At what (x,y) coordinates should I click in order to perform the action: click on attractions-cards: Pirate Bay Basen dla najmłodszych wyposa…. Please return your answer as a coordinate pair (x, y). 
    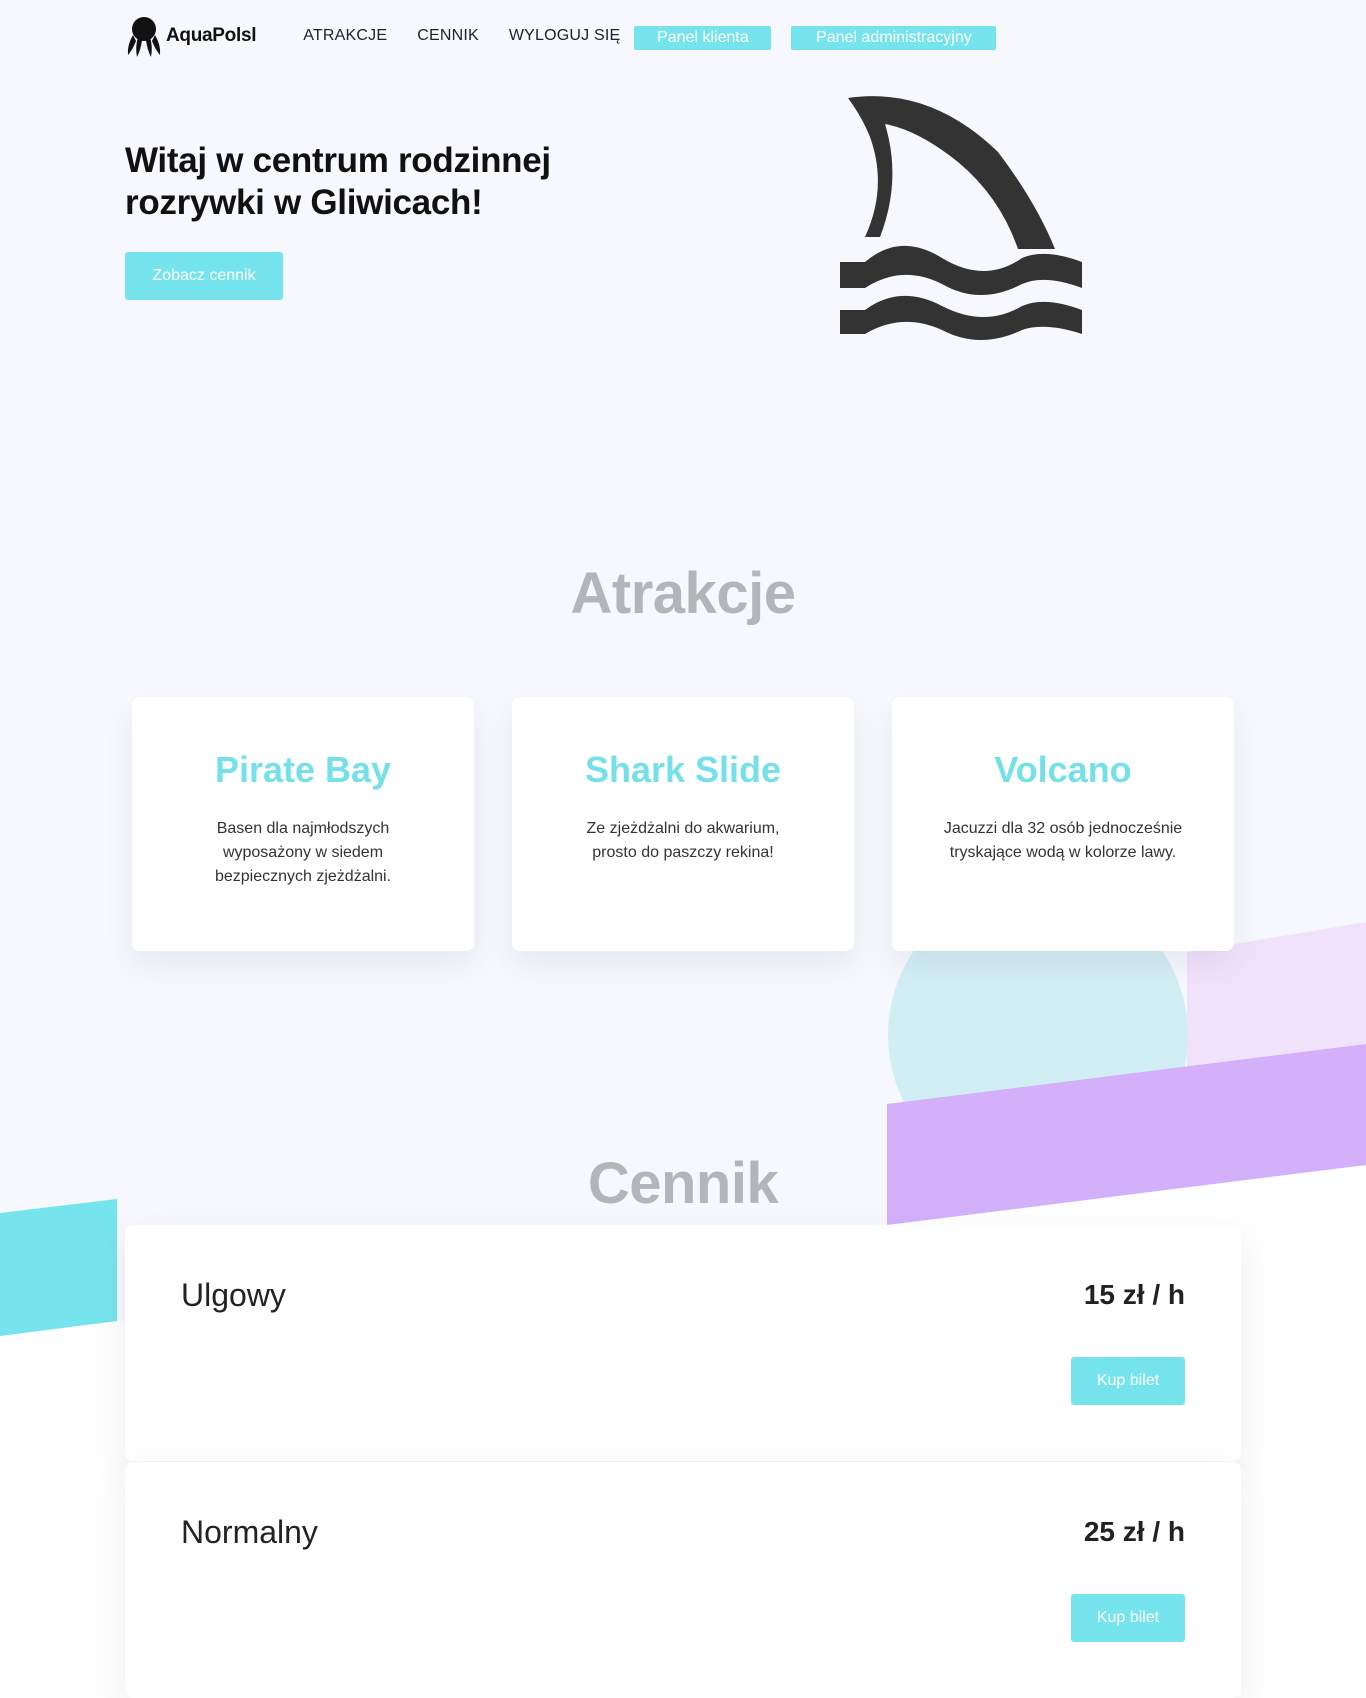
    Looking at the image, I should click on (683, 824).